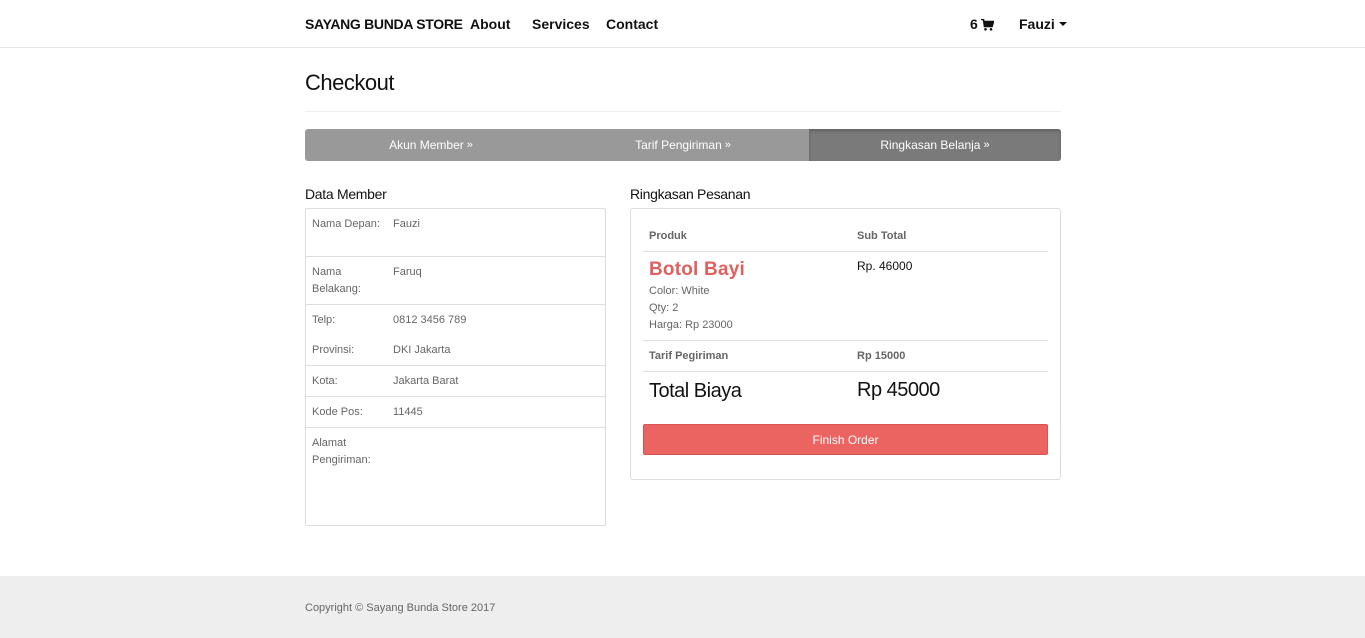 The width and height of the screenshot is (1365, 638). What do you see at coordinates (346, 224) in the screenshot?
I see `field-label: Nama Depan:` at bounding box center [346, 224].